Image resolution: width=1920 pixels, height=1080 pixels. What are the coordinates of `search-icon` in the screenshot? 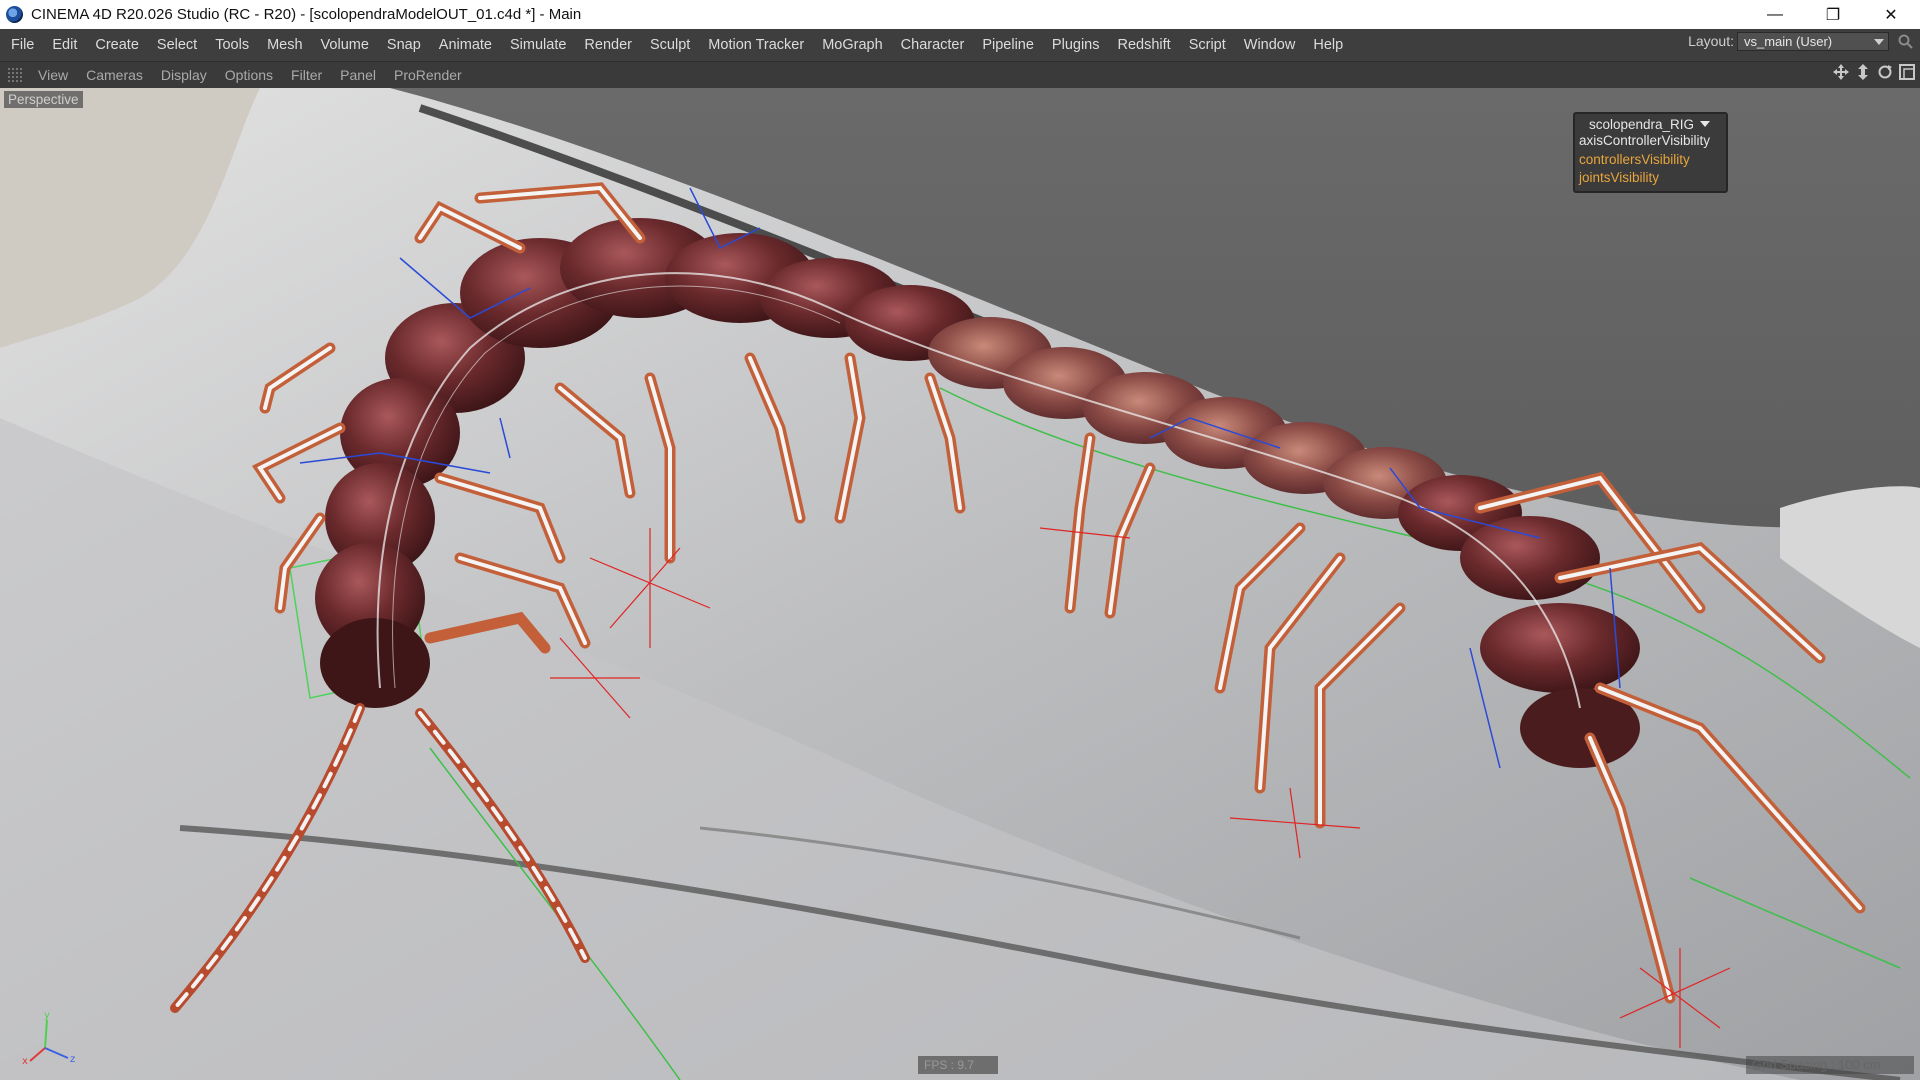 It's located at (1905, 41).